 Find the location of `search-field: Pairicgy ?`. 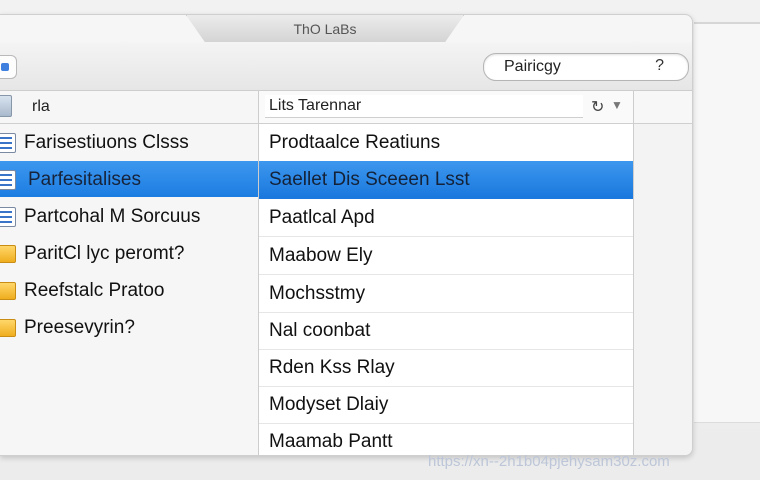

search-field: Pairicgy ? is located at coordinates (586, 67).